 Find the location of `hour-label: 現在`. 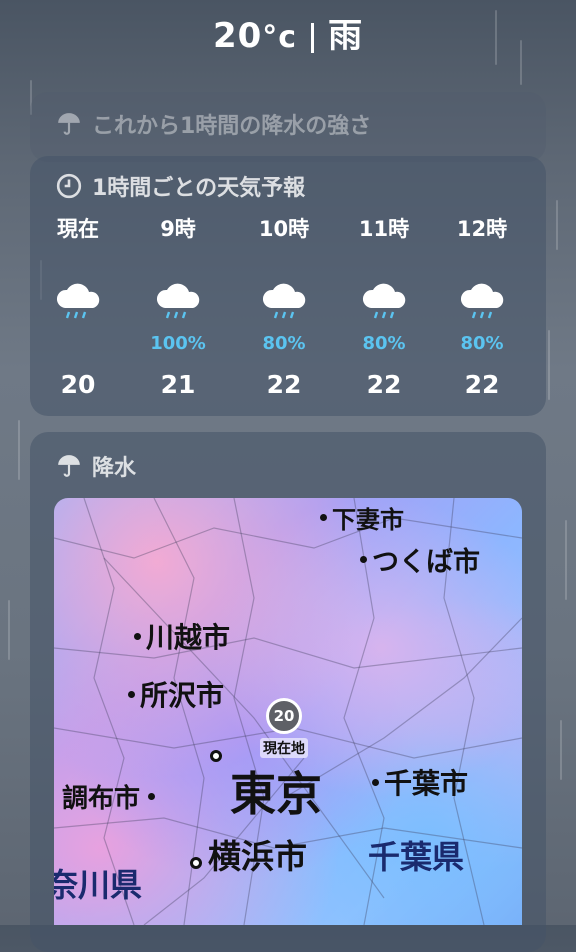

hour-label: 現在 is located at coordinates (78, 229).